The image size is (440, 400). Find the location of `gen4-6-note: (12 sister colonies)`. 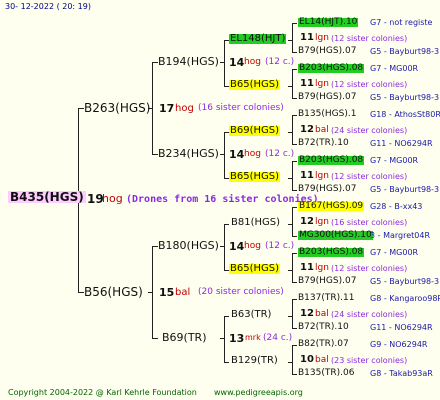

gen4-6-note: (12 sister colonies) is located at coordinates (369, 268).